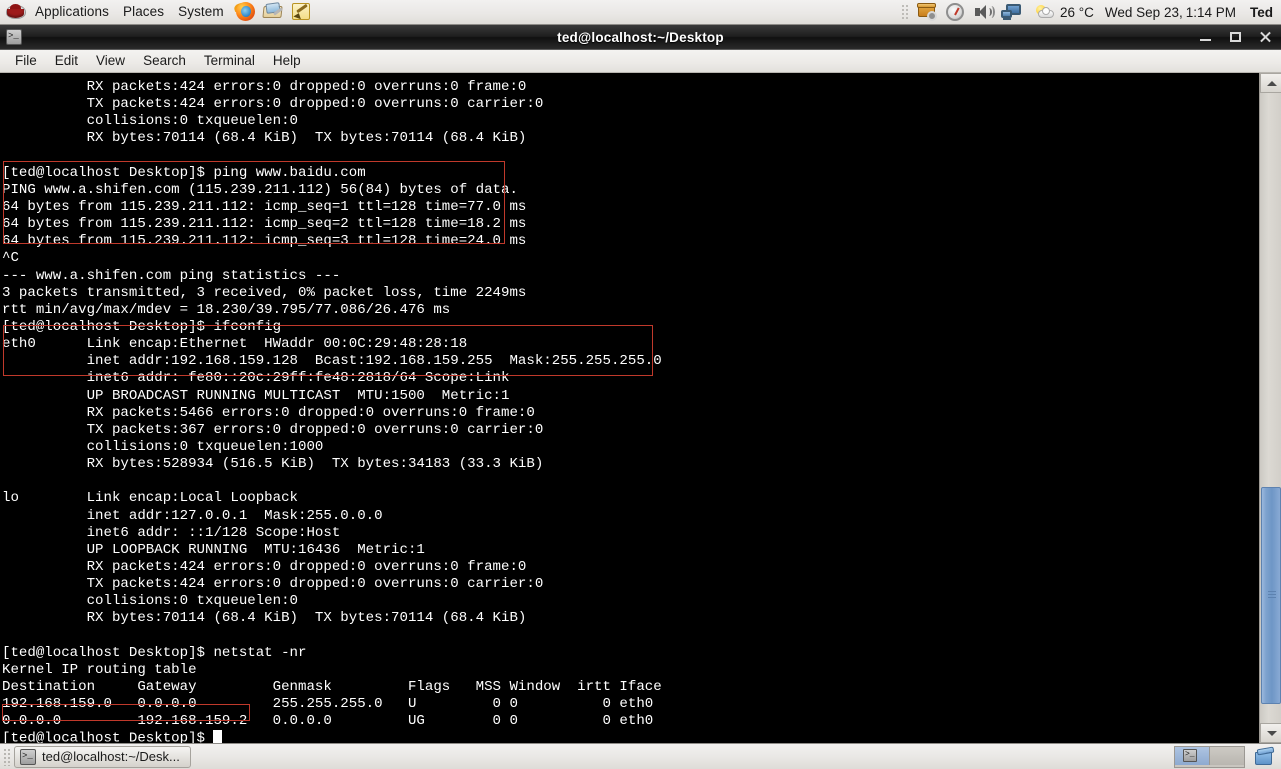  What do you see at coordinates (1270, 408) in the screenshot?
I see `terminal-vertical-scrollbar` at bounding box center [1270, 408].